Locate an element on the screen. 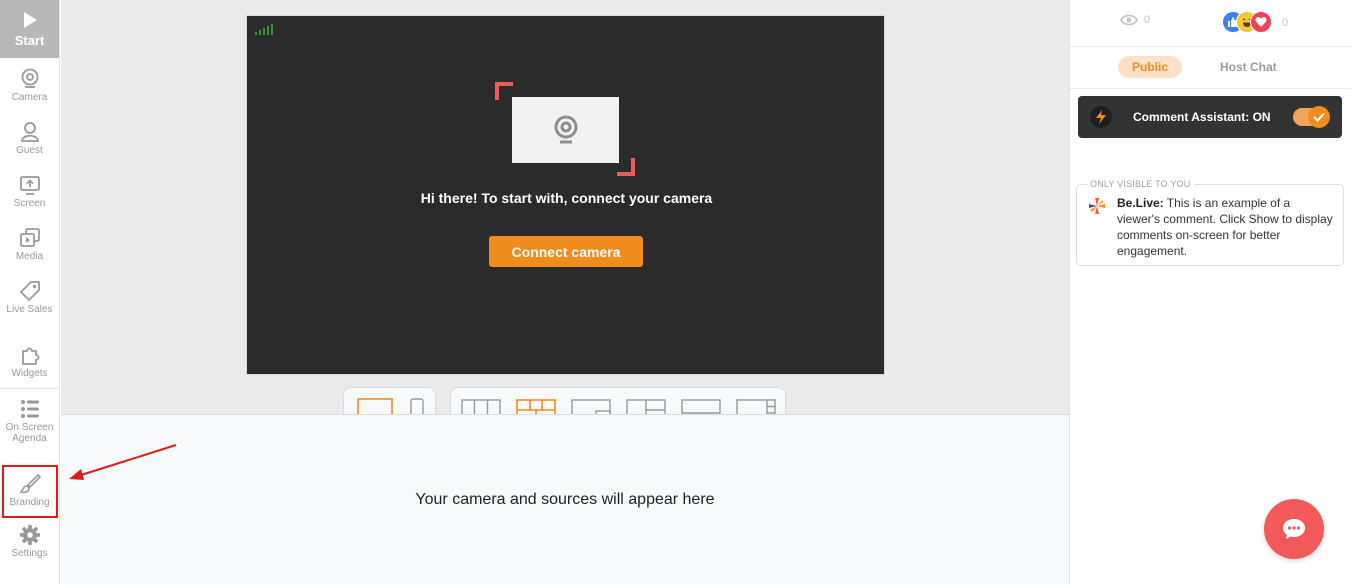  views-count: 0 is located at coordinates (1147, 20).